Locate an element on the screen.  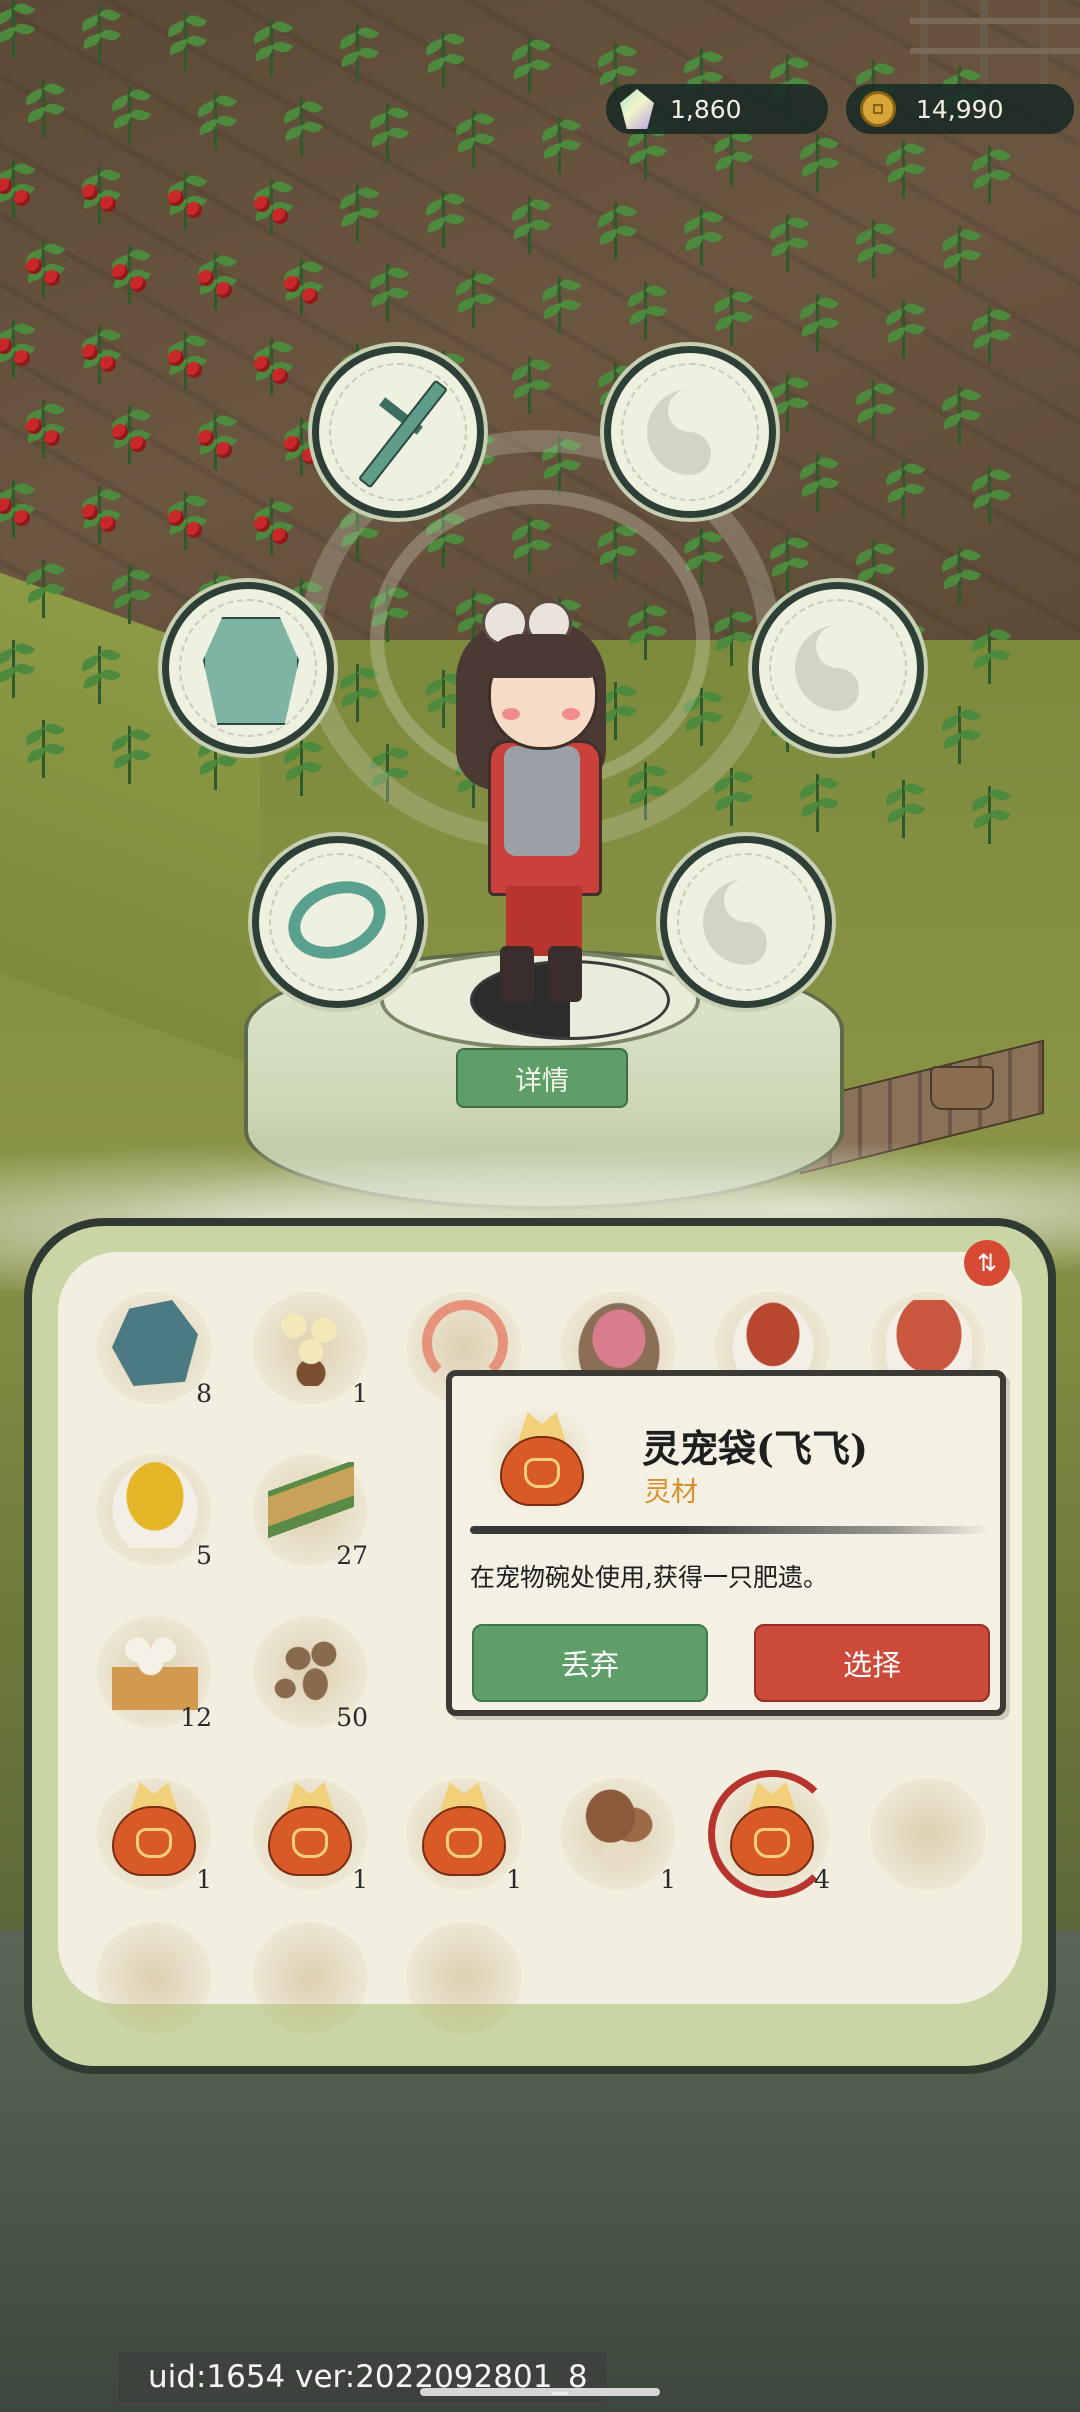
item-type: 灵材 is located at coordinates (671, 1492).